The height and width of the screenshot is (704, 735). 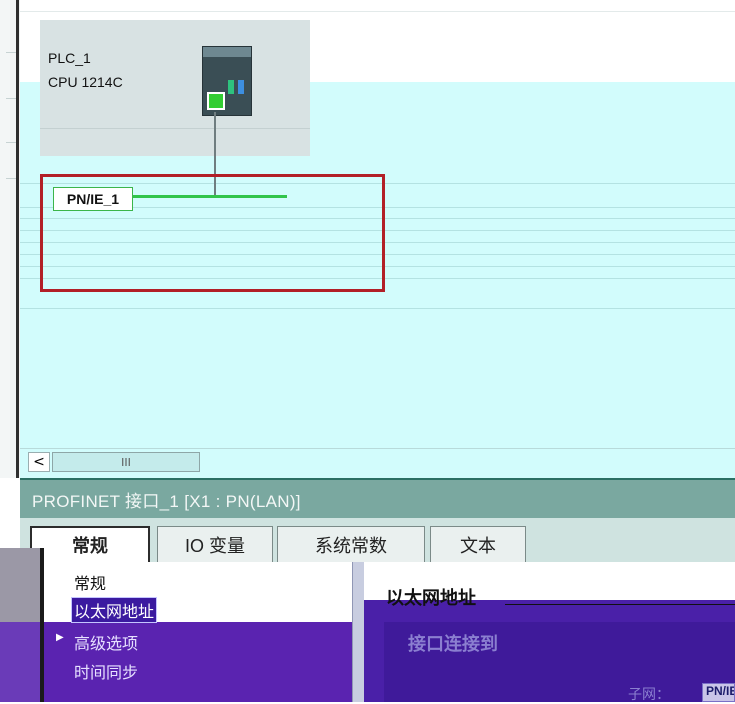 I want to click on tab-texts: 文本, so click(x=478, y=544).